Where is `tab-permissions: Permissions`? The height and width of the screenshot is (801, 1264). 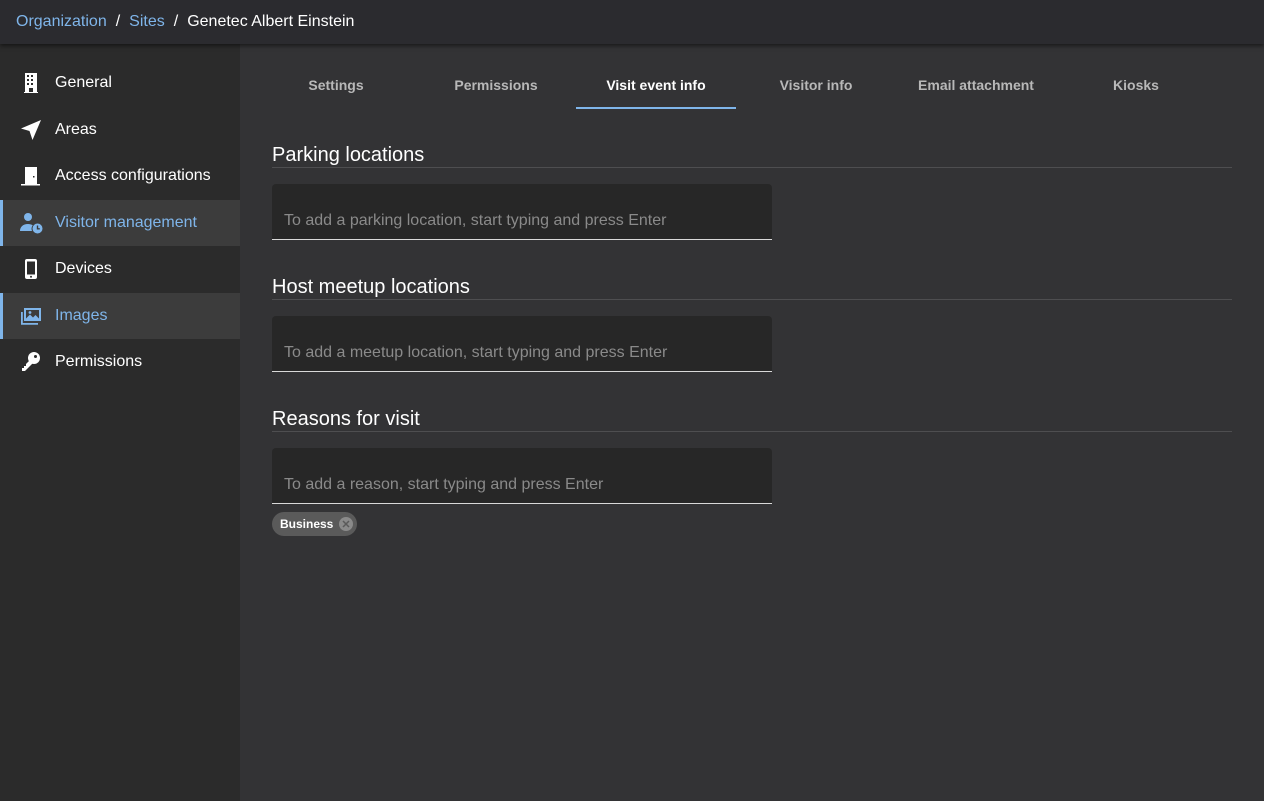 tab-permissions: Permissions is located at coordinates (496, 84).